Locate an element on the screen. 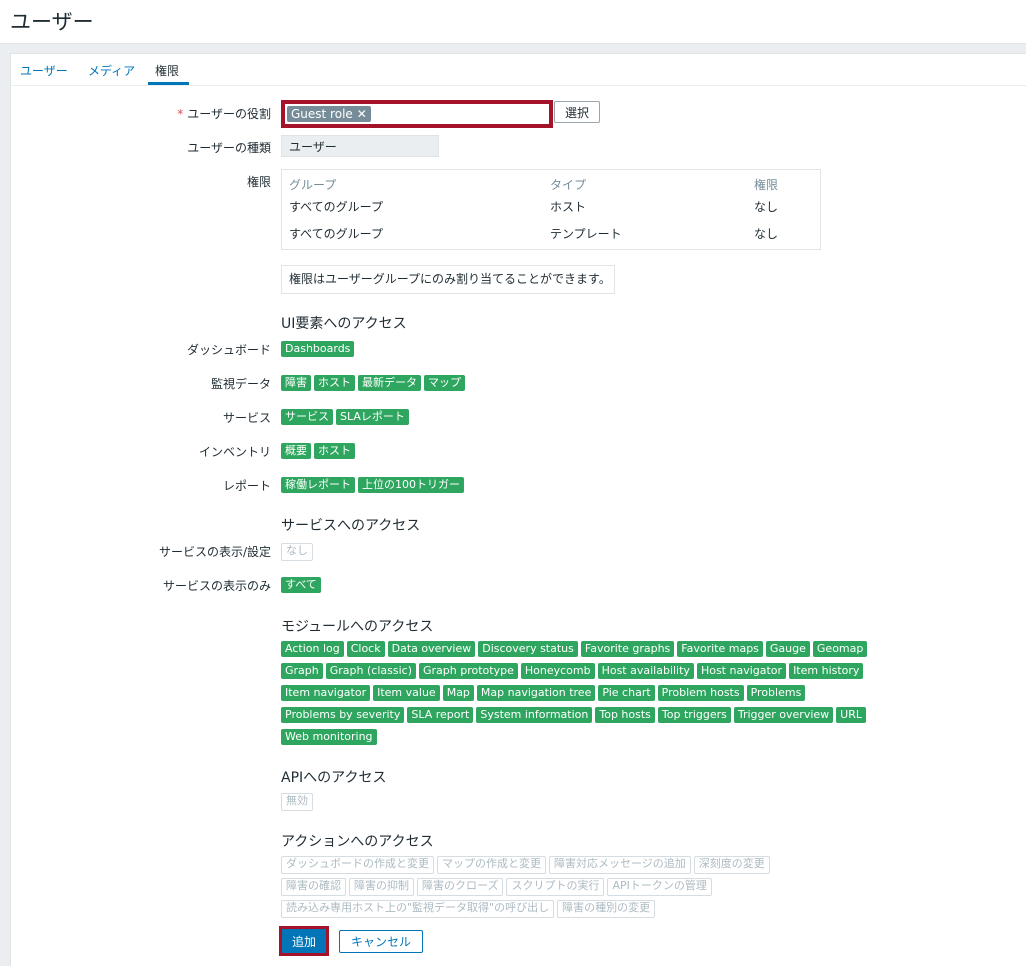 This screenshot has height=966, width=1026. access-tag: 上位の100トリガー is located at coordinates (411, 485).